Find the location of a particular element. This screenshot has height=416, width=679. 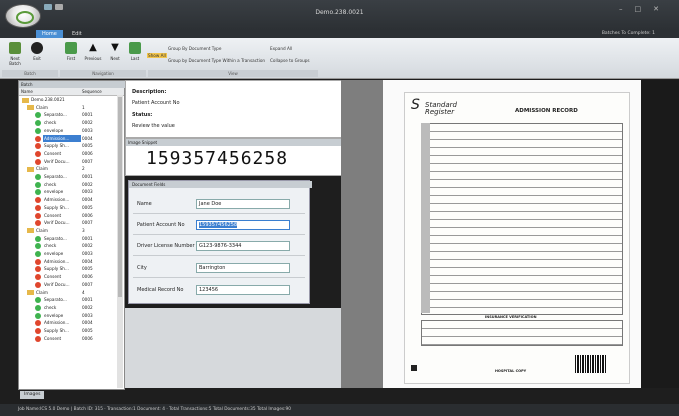

field-label-patient-account: Patient Account No is located at coordinates (161, 225).